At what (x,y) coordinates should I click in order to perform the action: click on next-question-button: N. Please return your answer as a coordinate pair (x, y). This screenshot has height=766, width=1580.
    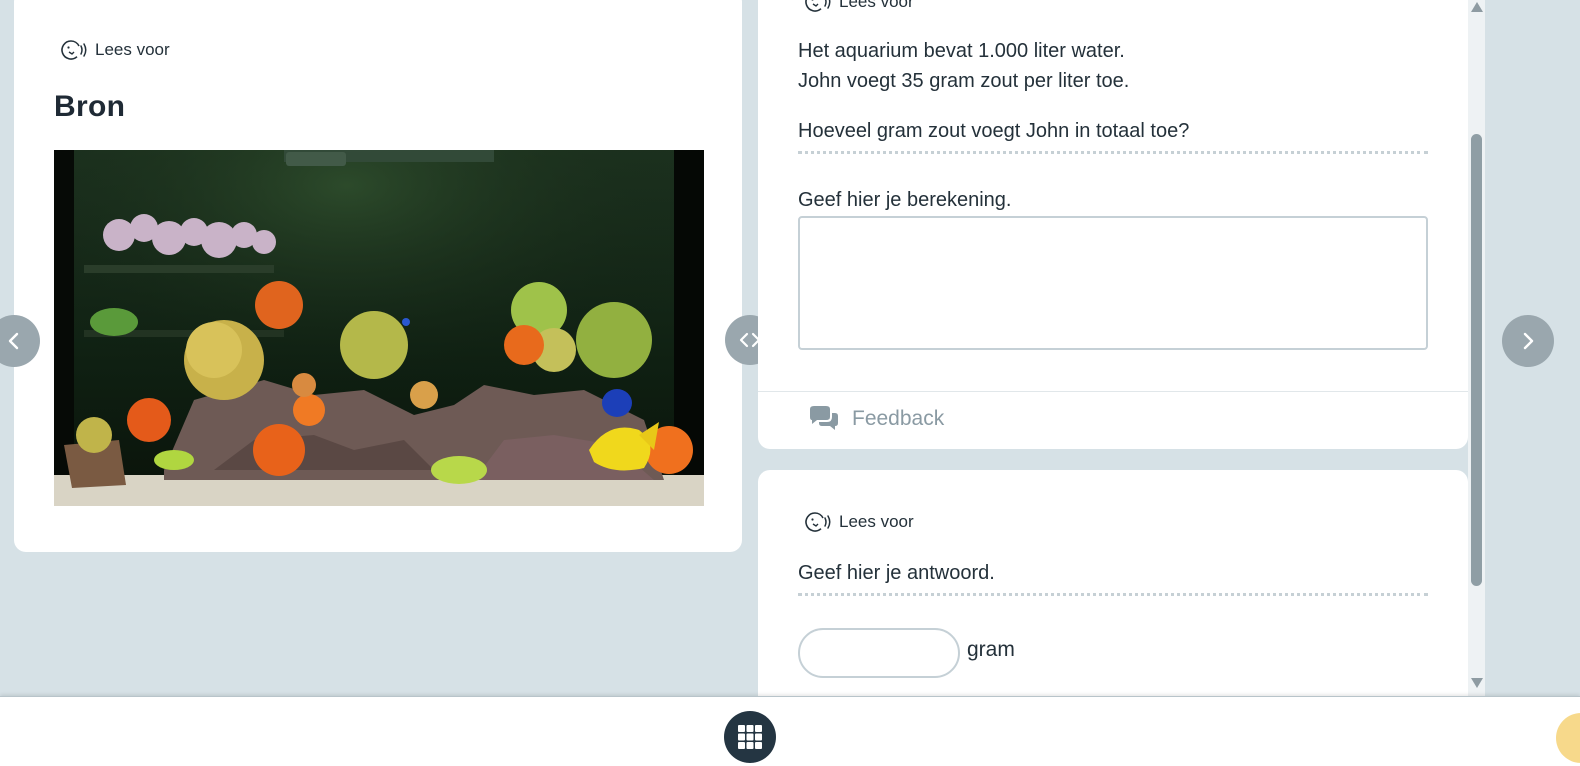
    Looking at the image, I should click on (1568, 738).